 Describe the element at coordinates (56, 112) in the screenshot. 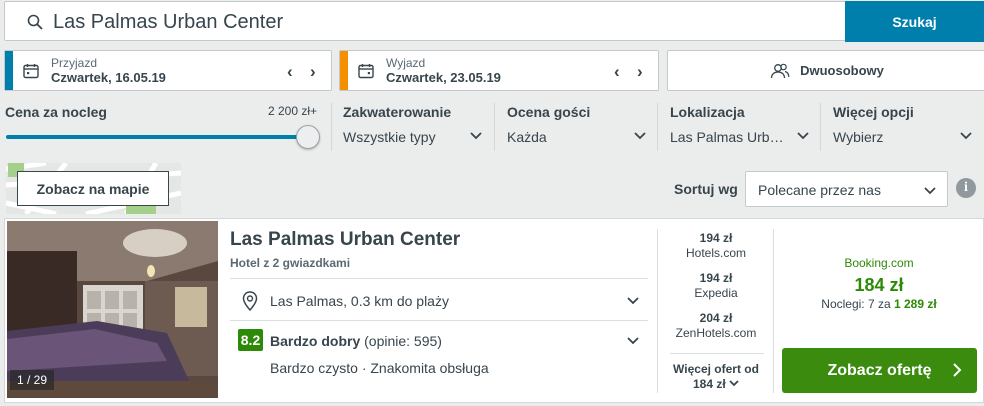

I see `price-filter-label: Cena za nocleg` at that location.